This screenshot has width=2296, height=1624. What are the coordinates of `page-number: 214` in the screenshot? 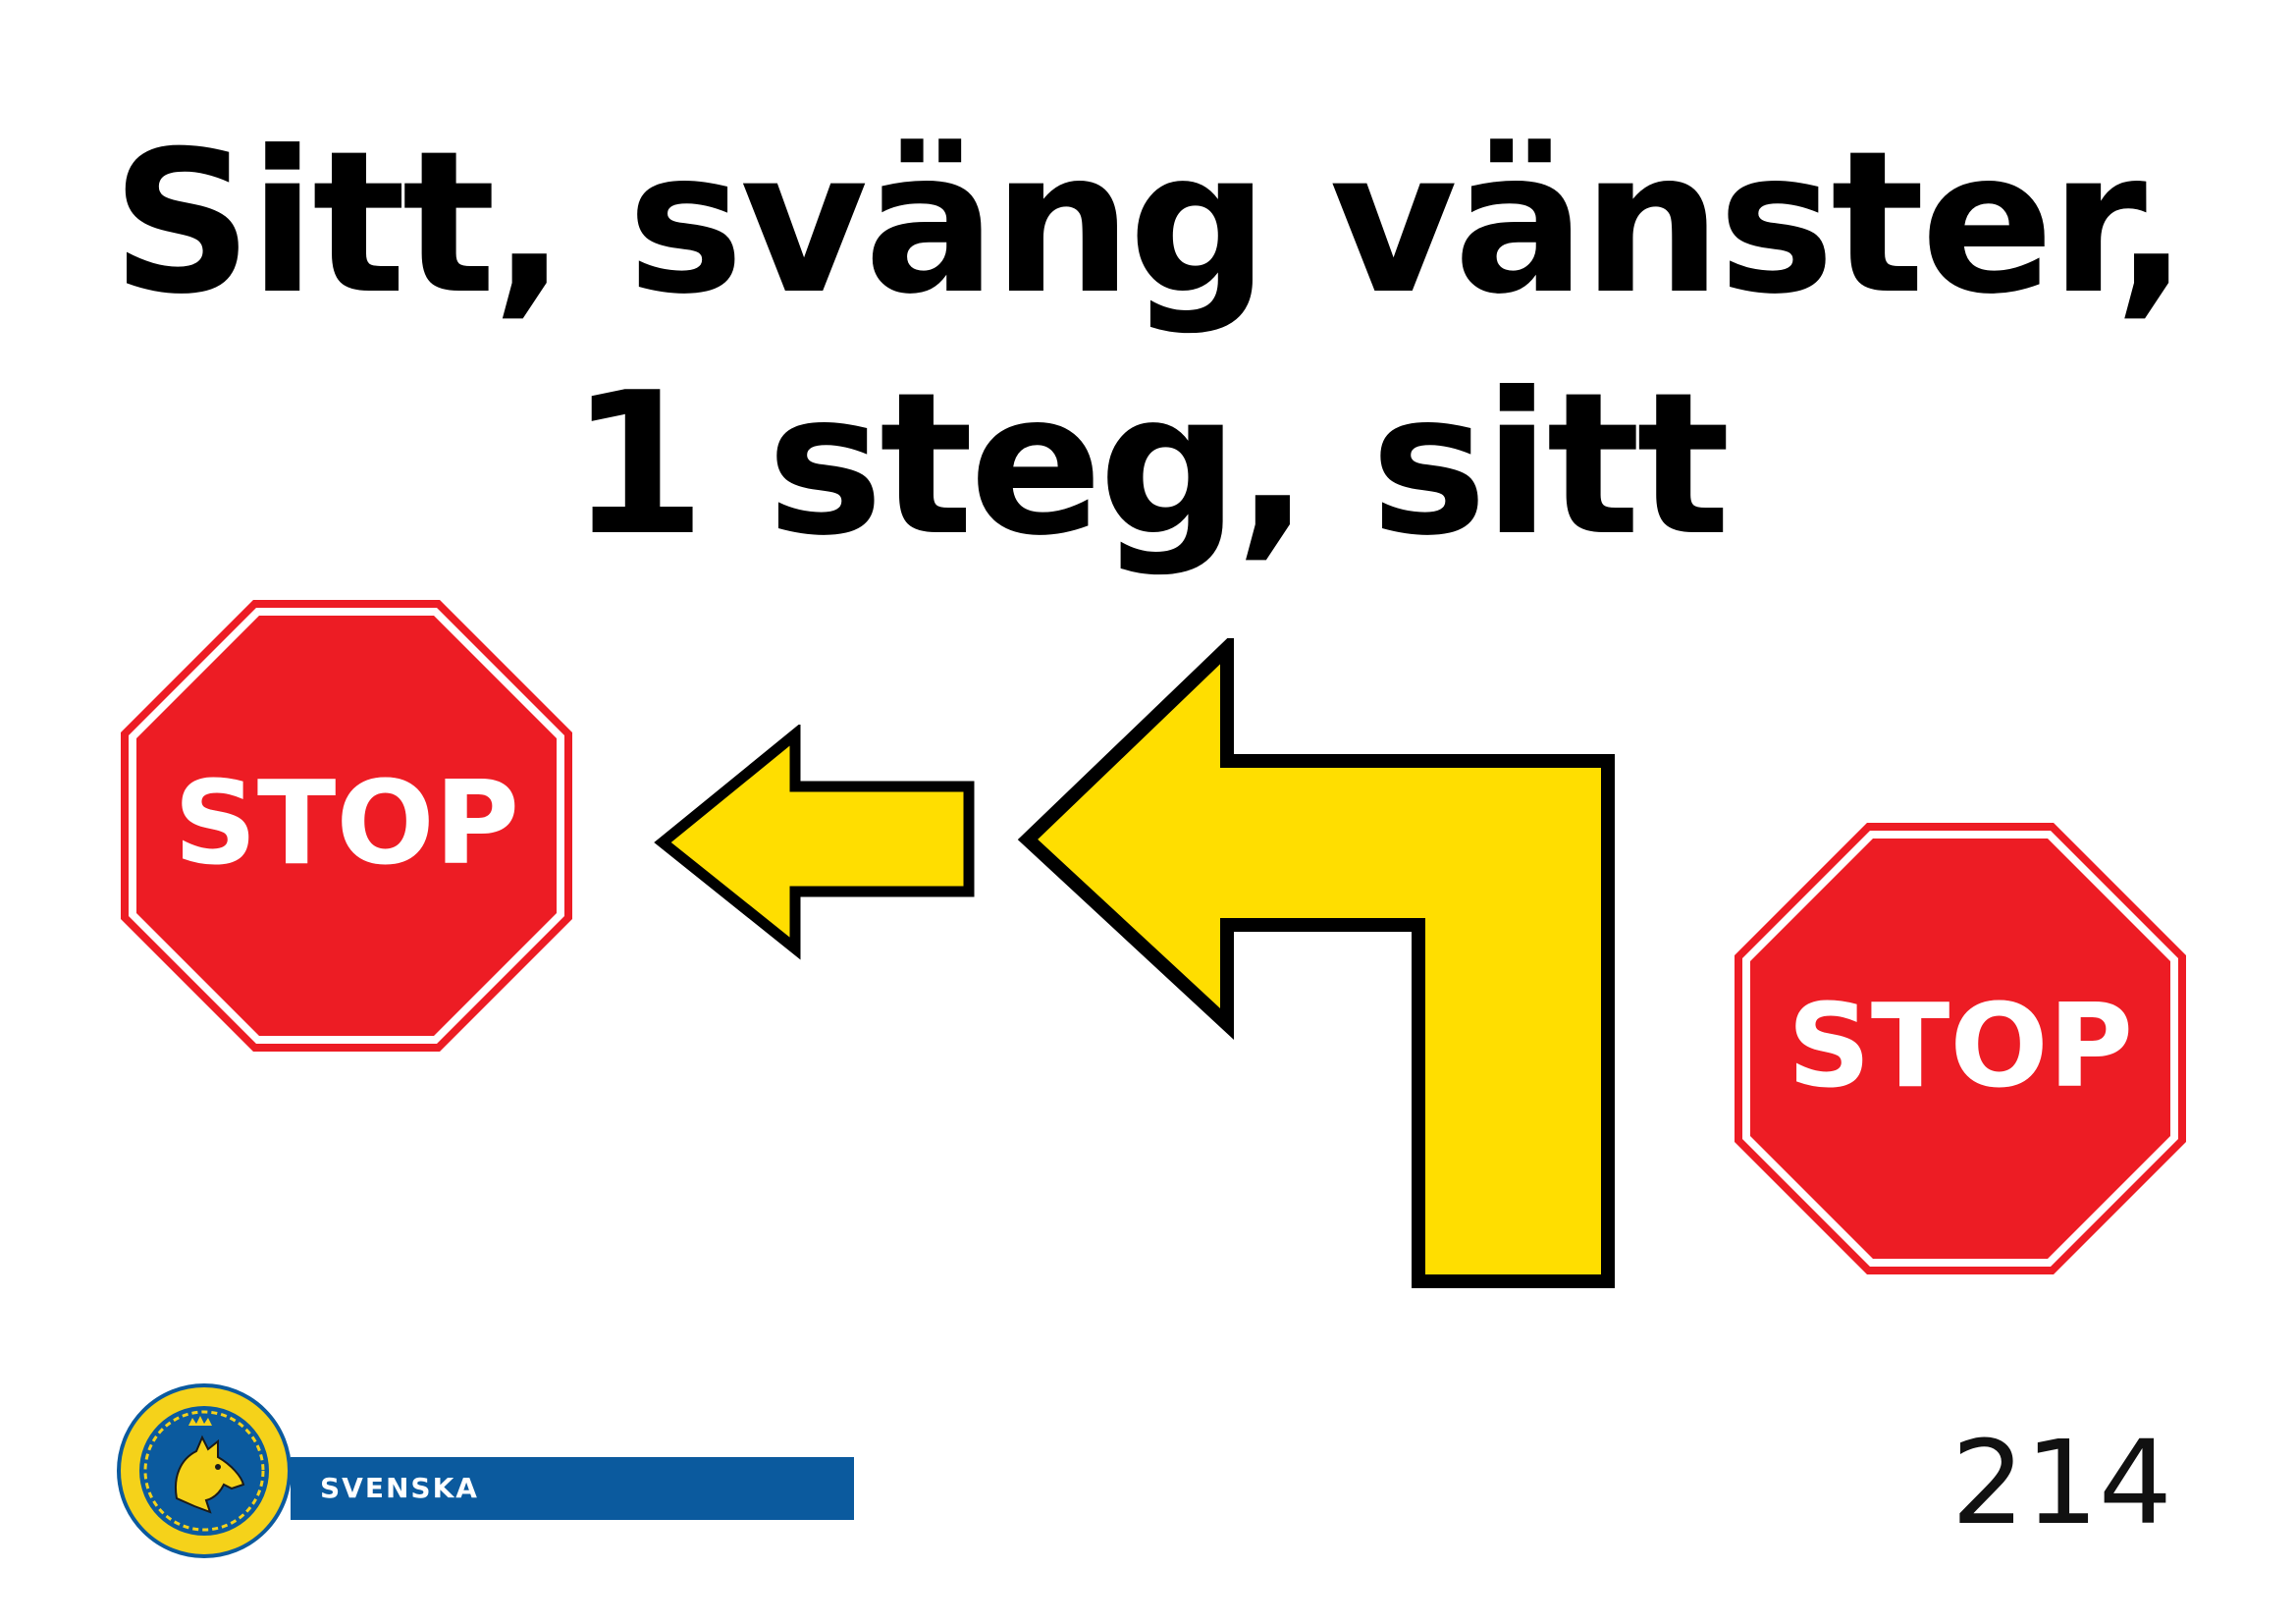 It's located at (2061, 1482).